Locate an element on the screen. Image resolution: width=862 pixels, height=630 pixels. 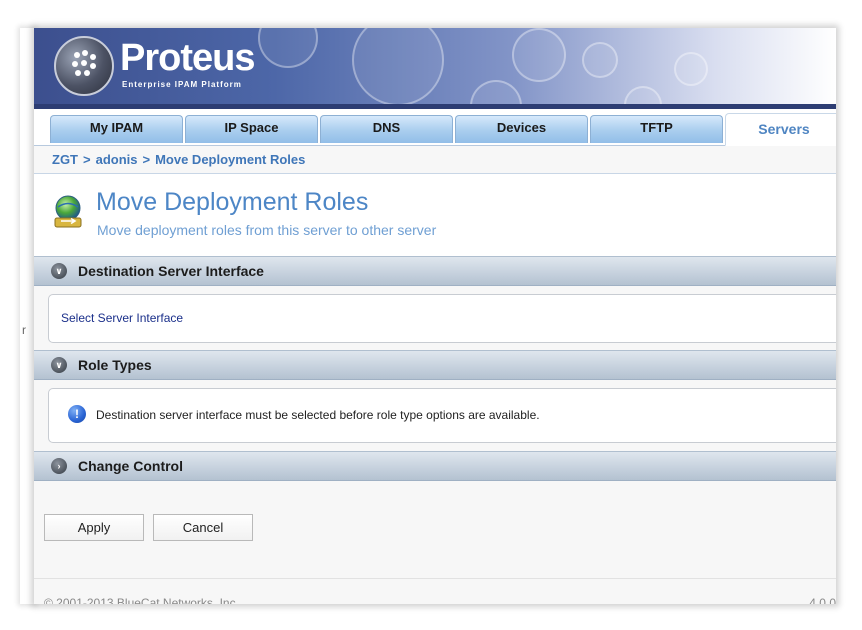
tab-ip-space: IP Space is located at coordinates (251, 129).